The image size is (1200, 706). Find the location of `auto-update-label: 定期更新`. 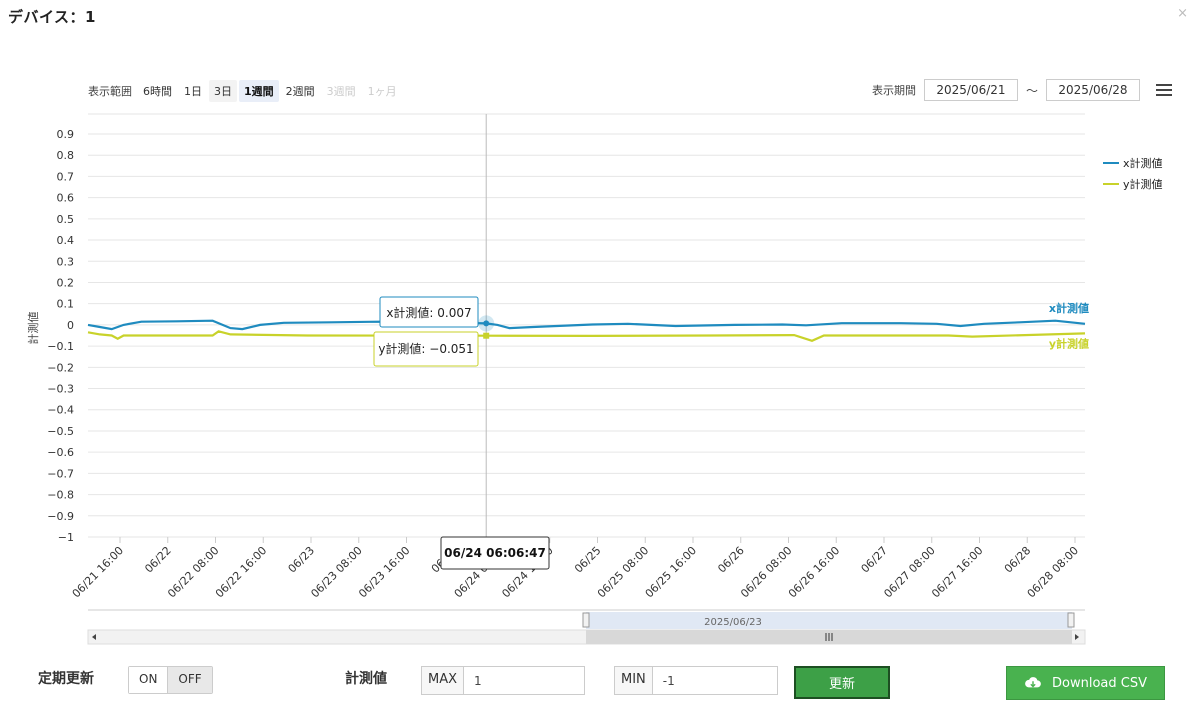

auto-update-label: 定期更新 is located at coordinates (66, 679).